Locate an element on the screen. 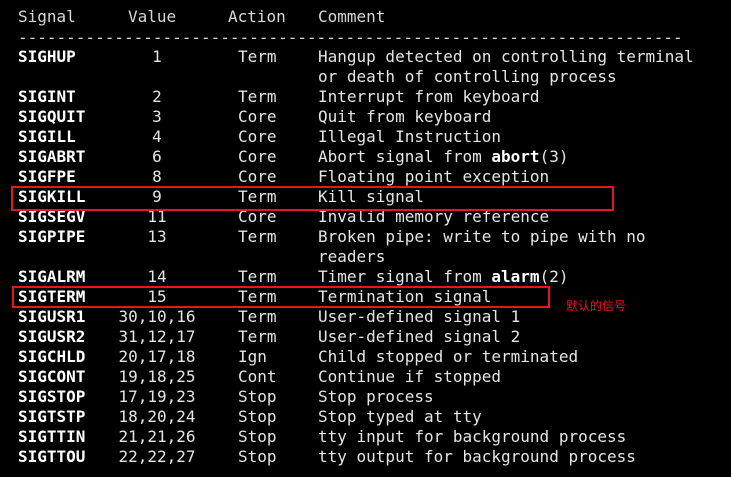  table-row-continuation: or death of controlling process is located at coordinates (365, 77).